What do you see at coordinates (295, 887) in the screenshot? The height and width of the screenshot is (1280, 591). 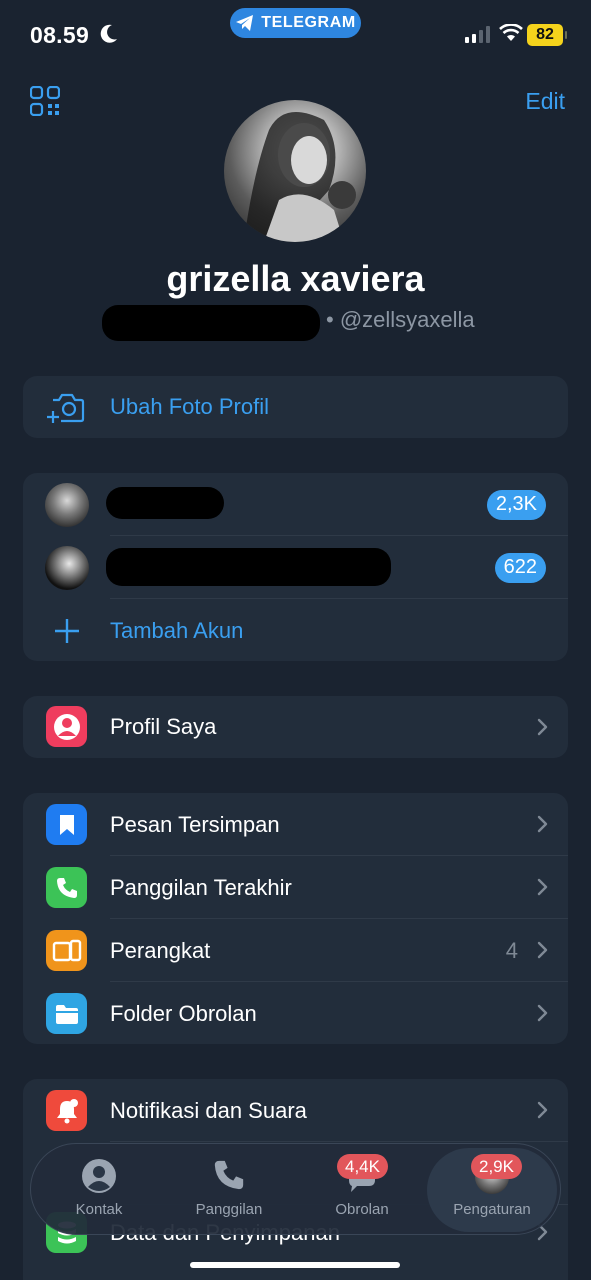 I see `recent-calls-item: Panggilan Terakhir` at bounding box center [295, 887].